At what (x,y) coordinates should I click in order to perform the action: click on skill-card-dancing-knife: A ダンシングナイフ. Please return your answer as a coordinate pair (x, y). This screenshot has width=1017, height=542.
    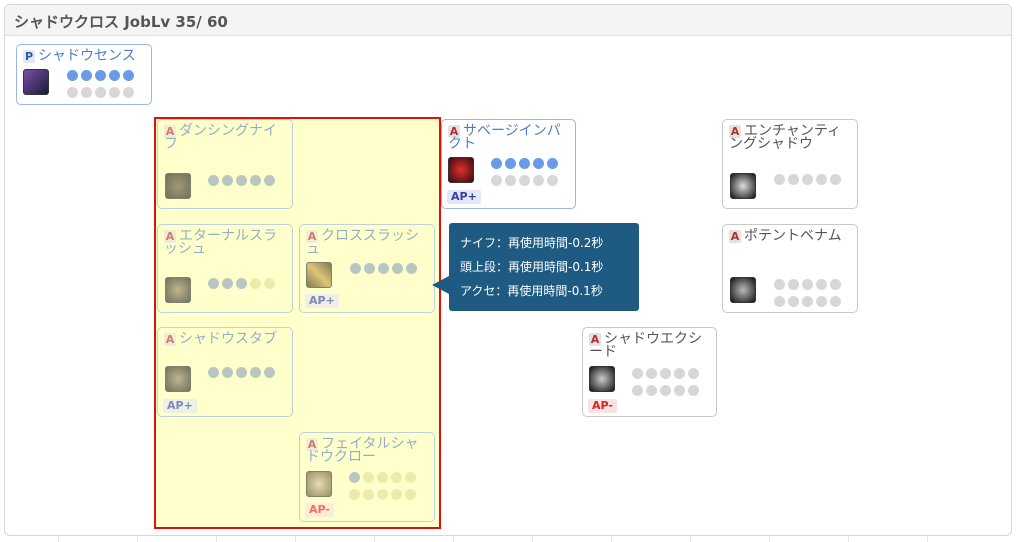
    Looking at the image, I should click on (225, 164).